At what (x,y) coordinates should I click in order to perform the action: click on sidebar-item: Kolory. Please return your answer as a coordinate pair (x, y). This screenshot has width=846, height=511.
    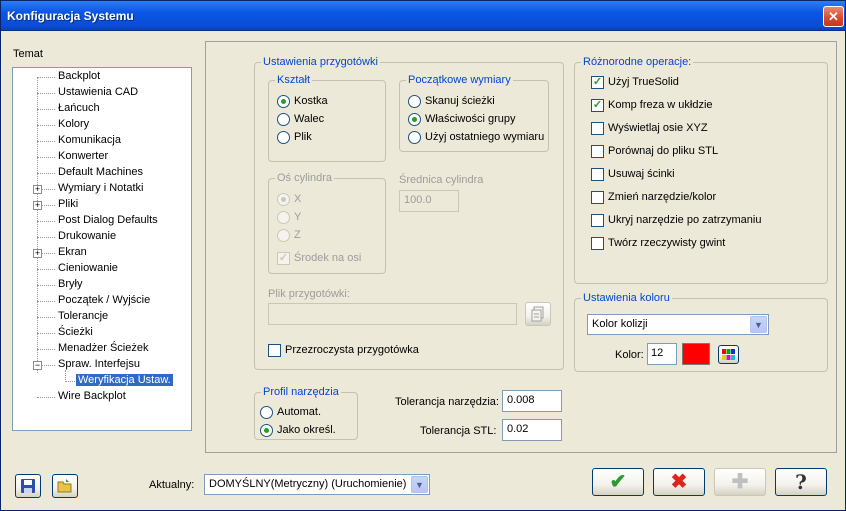
    Looking at the image, I should click on (73, 124).